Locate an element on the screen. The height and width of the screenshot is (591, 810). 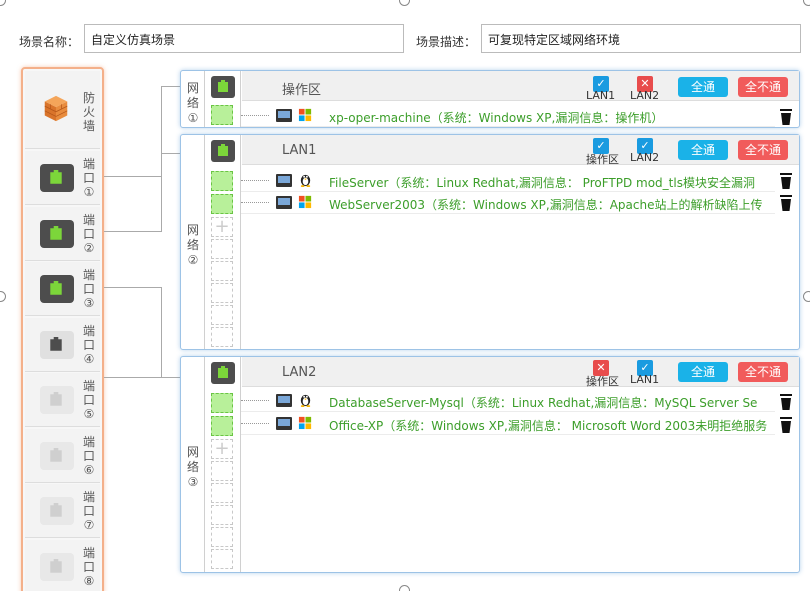
port-cell-7: 端口⑦ is located at coordinates (62, 511).